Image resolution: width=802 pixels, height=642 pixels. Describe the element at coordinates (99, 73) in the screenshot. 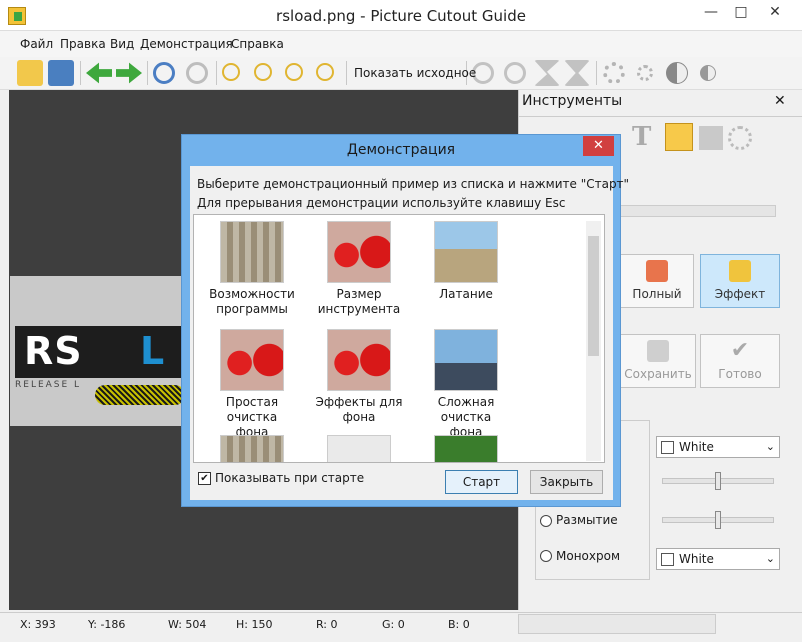

I see `back-arrow-icon` at that location.